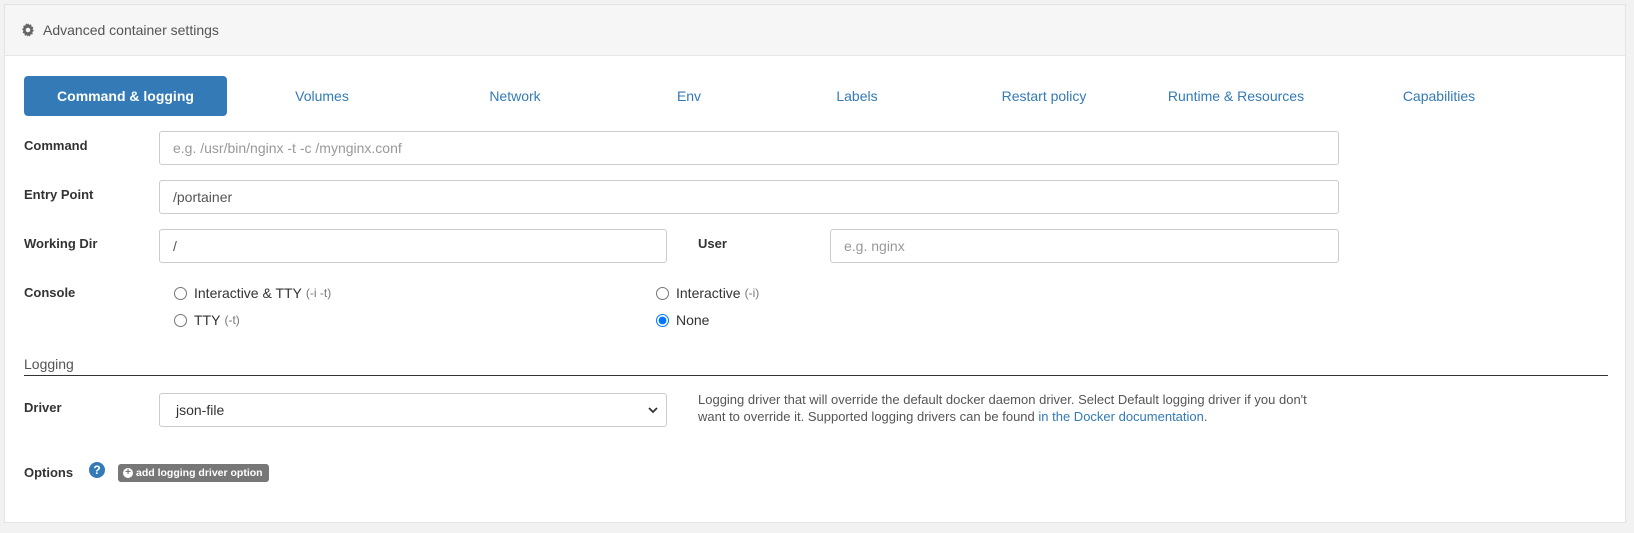 The image size is (1634, 533). Describe the element at coordinates (653, 410) in the screenshot. I see `chevron-down-icon` at that location.